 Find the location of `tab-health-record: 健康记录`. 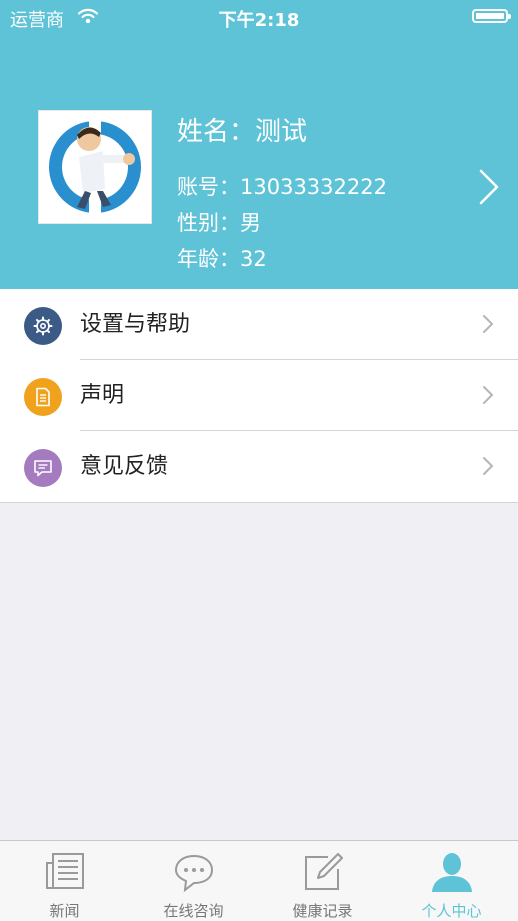

tab-health-record: 健康记录 is located at coordinates (322, 881).